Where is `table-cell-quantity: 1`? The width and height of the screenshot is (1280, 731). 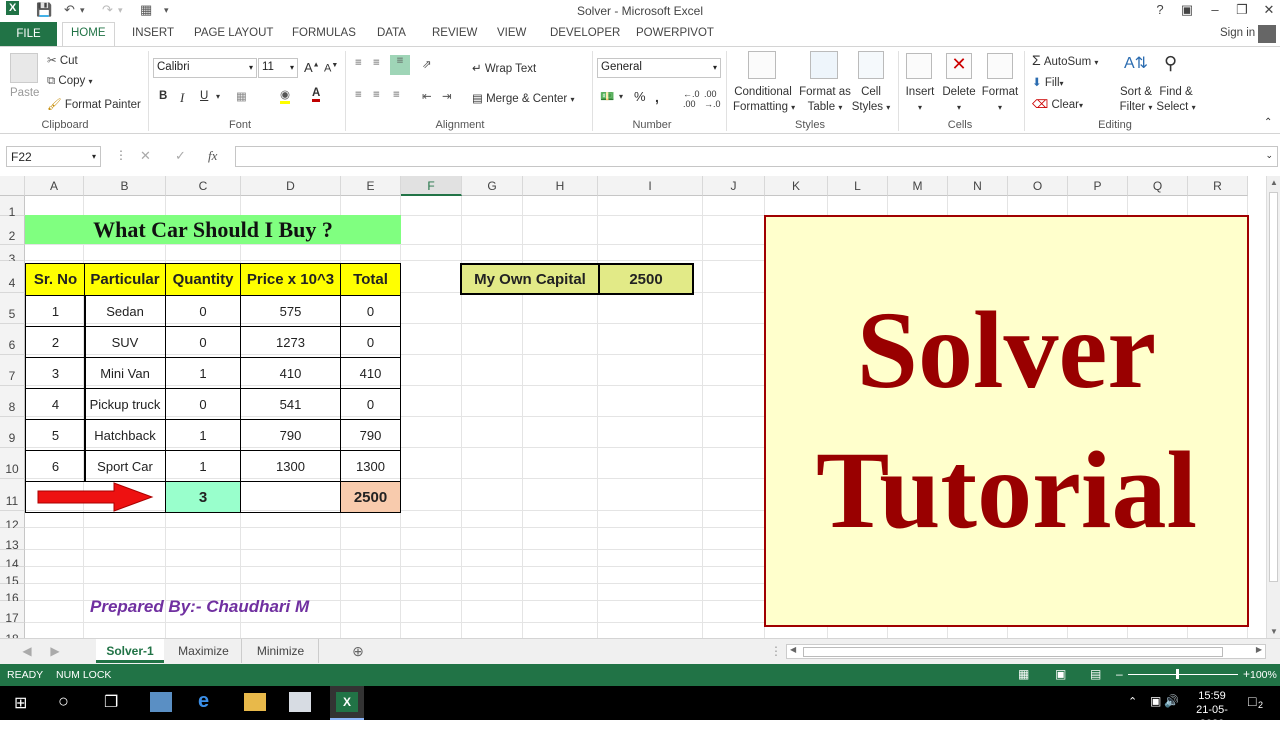 table-cell-quantity: 1 is located at coordinates (203, 373).